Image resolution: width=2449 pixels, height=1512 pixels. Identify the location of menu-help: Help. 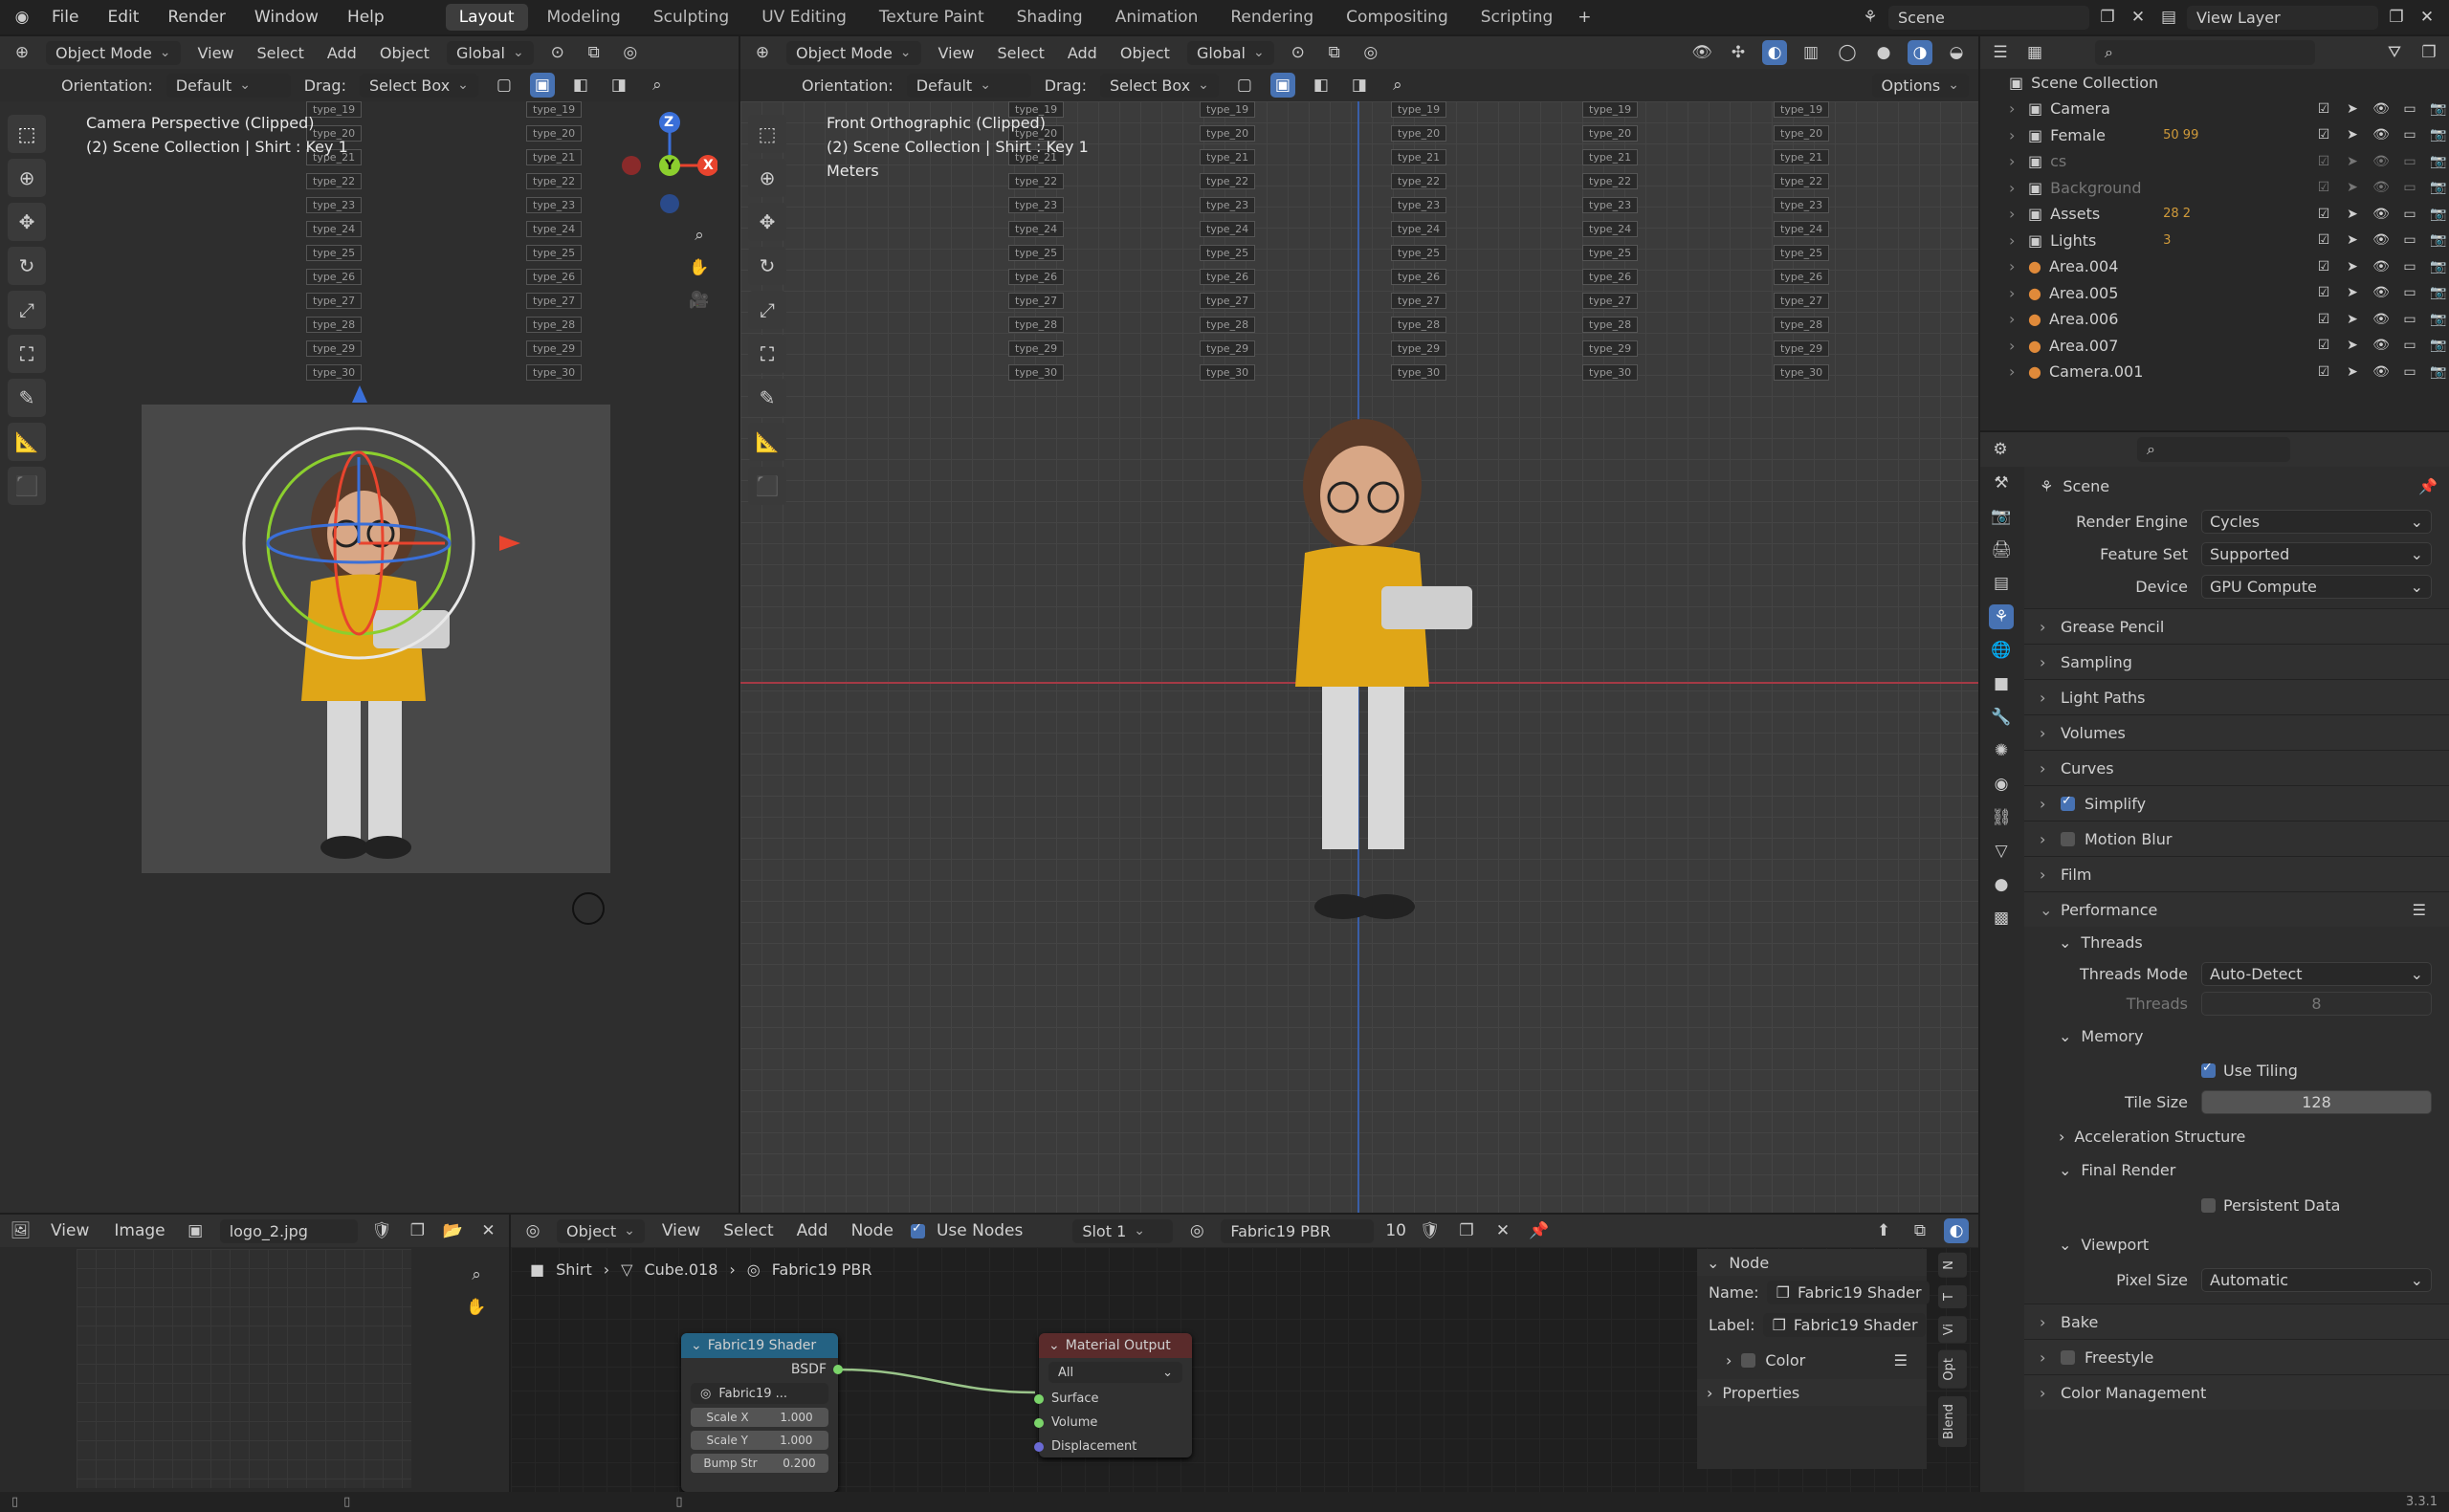
(366, 17).